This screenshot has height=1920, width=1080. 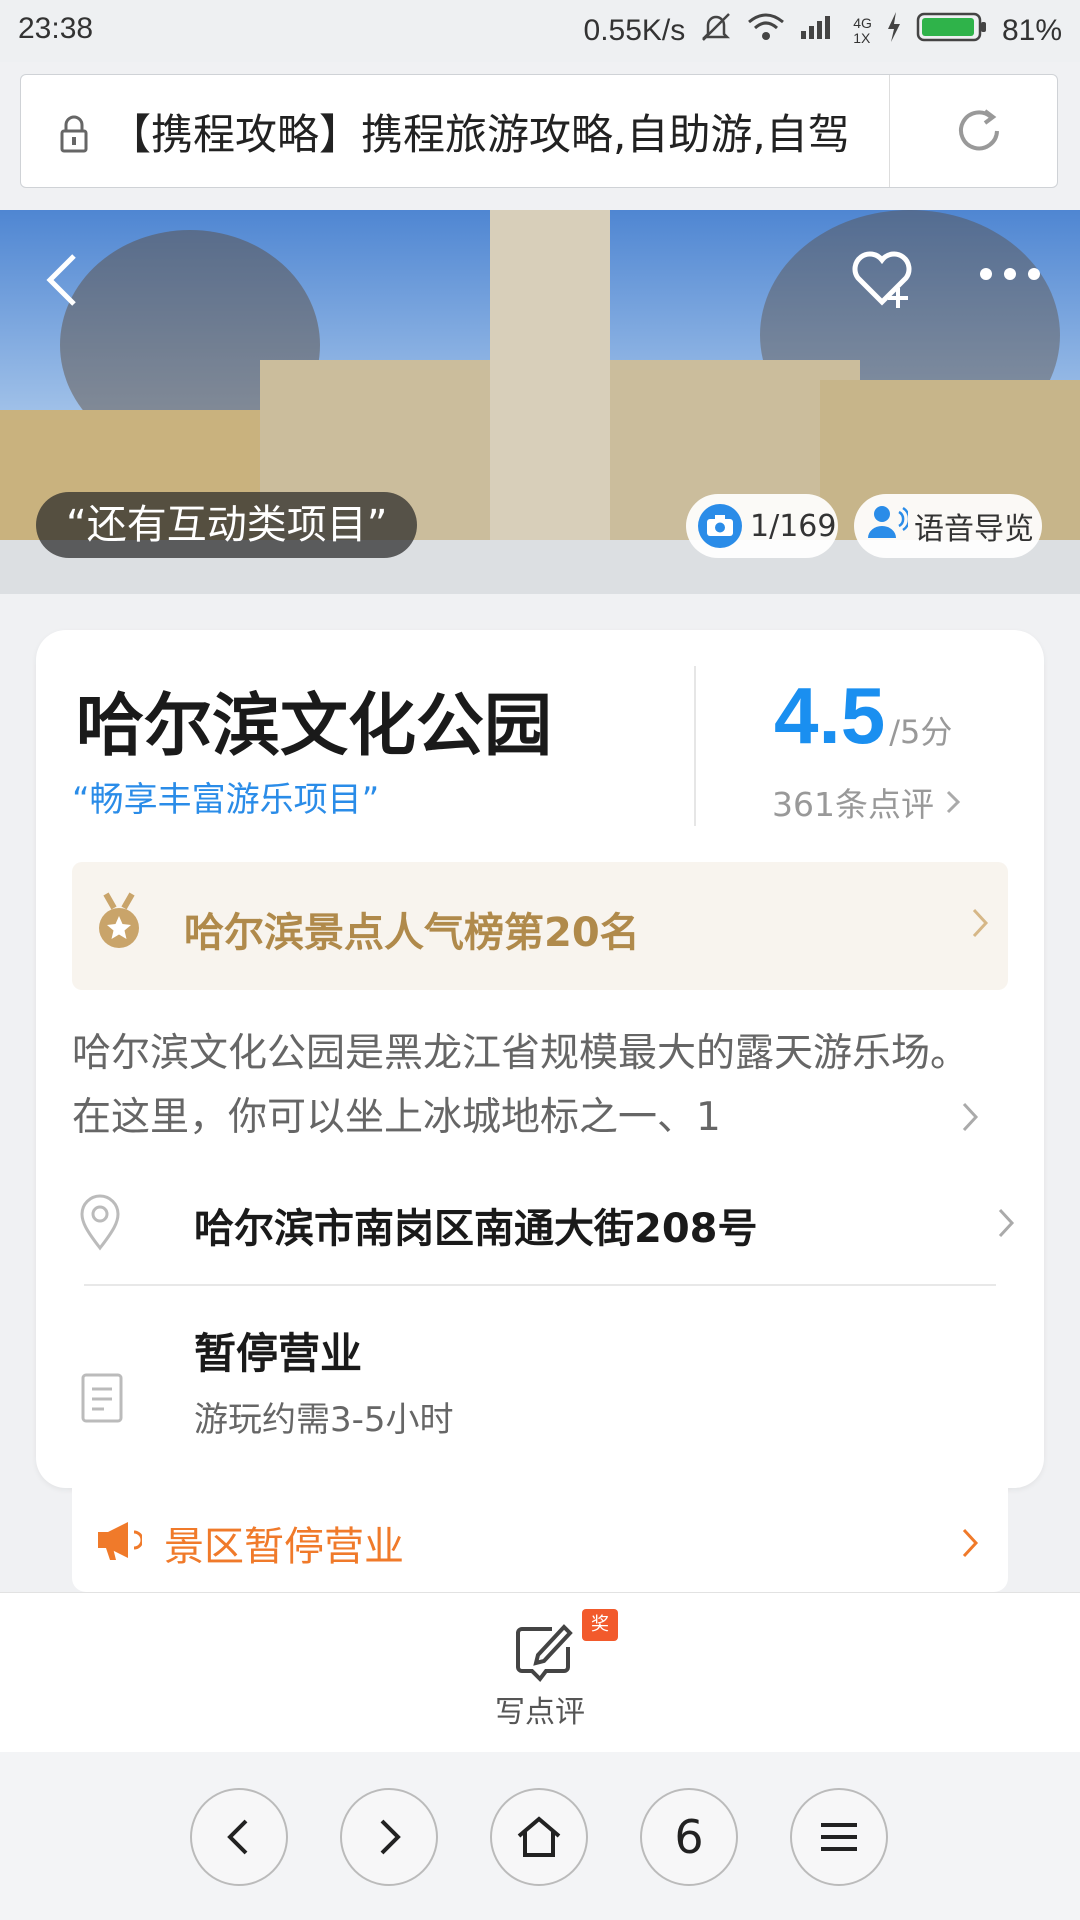 What do you see at coordinates (540, 31) in the screenshot?
I see `status-bar: 23:38 0.55K/s 4G 1X 81%` at bounding box center [540, 31].